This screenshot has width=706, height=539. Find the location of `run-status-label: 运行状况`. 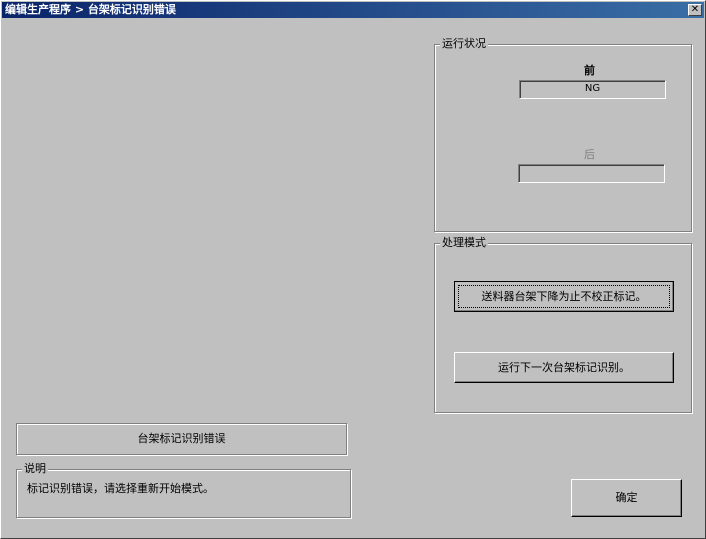

run-status-label: 运行状况 is located at coordinates (464, 44).